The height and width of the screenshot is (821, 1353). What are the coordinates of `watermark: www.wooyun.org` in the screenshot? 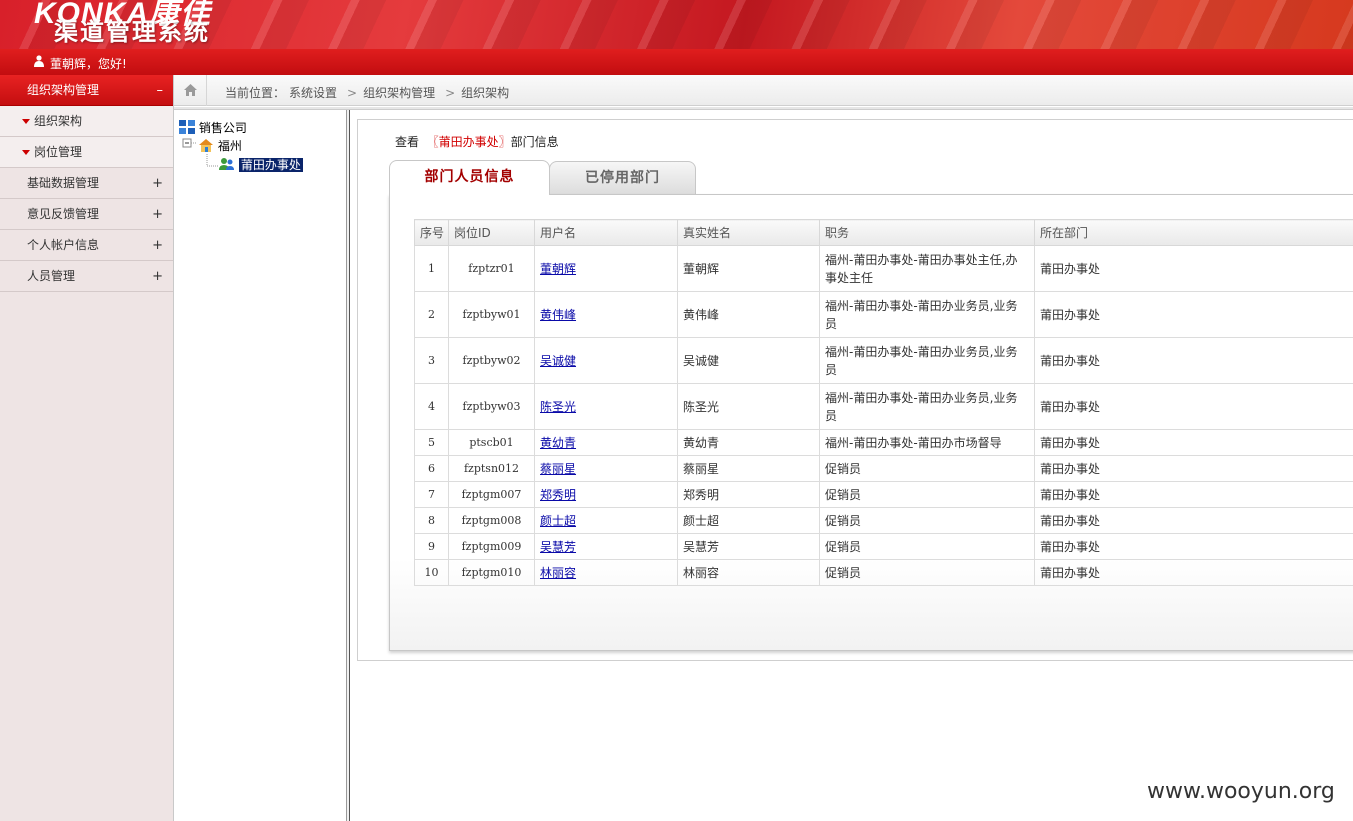 It's located at (1241, 791).